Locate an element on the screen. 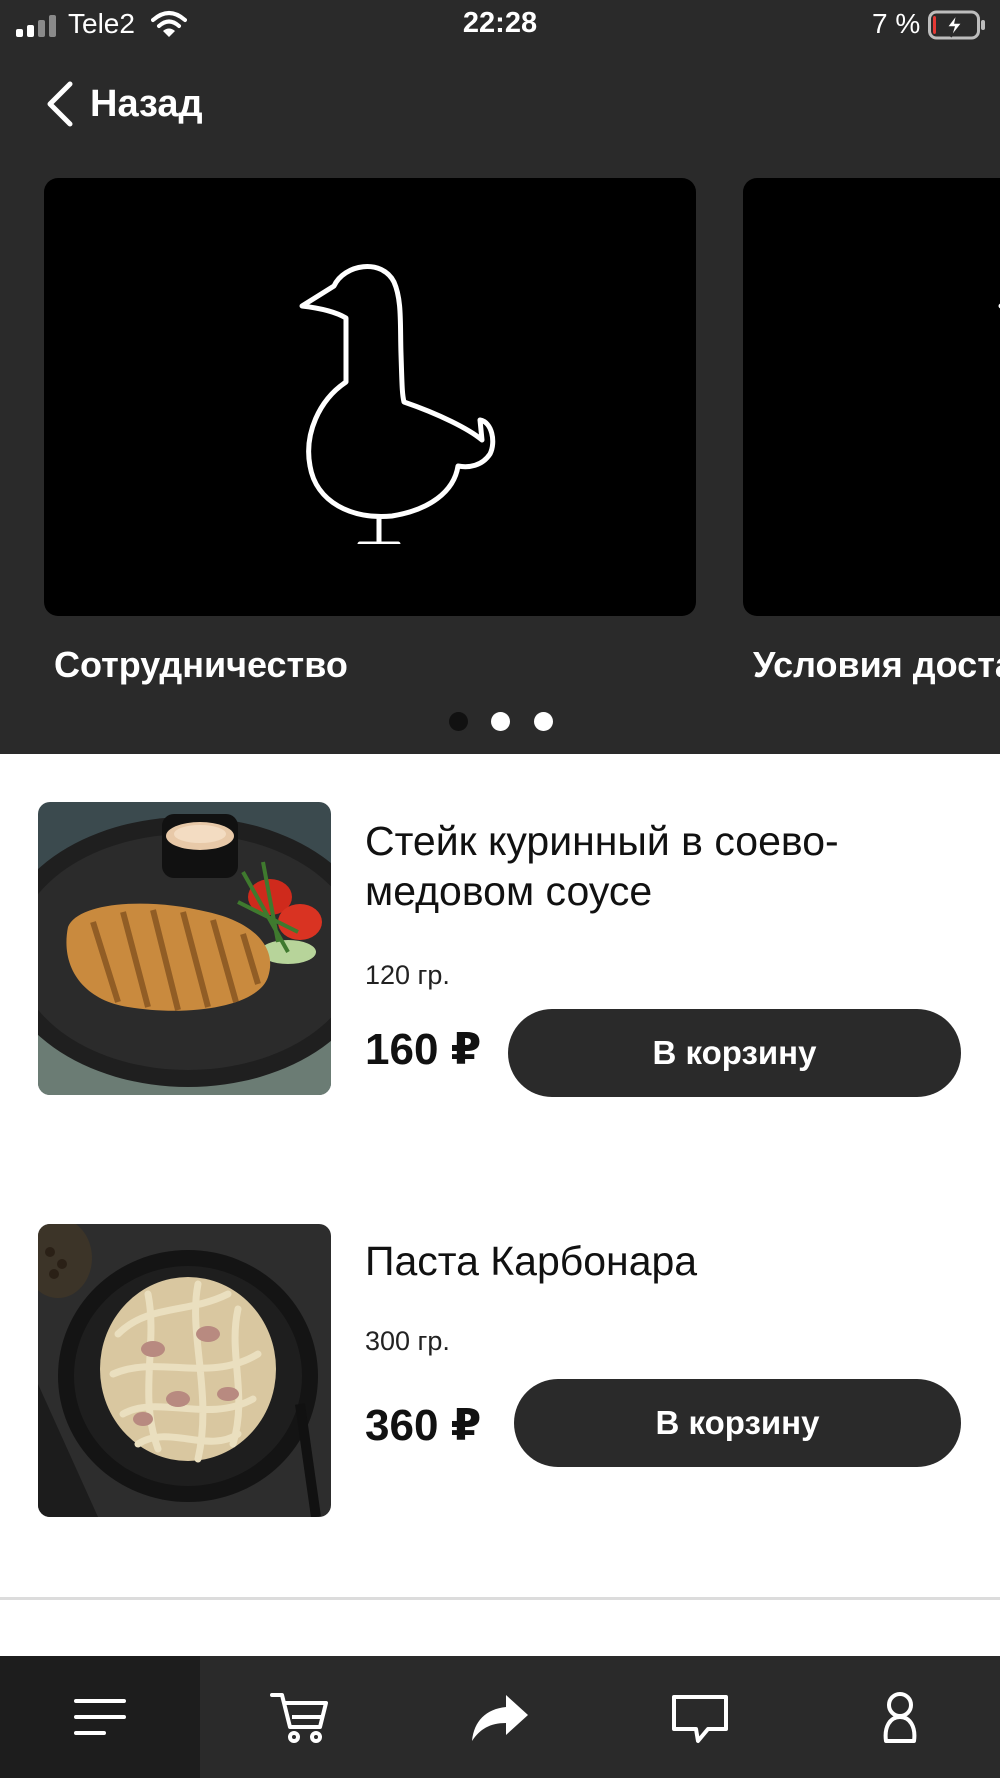 The width and height of the screenshot is (1000, 1778). product-price: 360 ₽ is located at coordinates (423, 1425).